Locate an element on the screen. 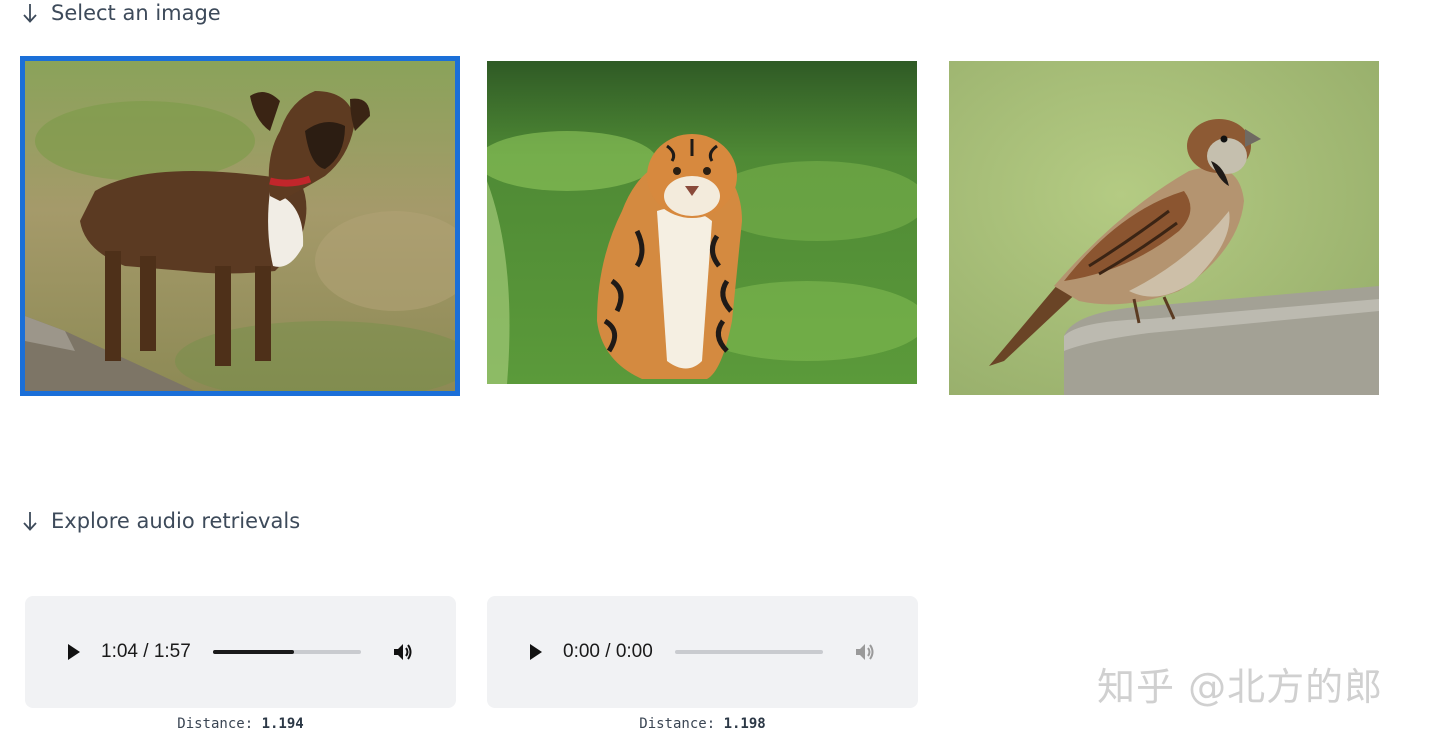 This screenshot has width=1440, height=739. audio-result-card: 0:00 / 0:00 is located at coordinates (702, 652).